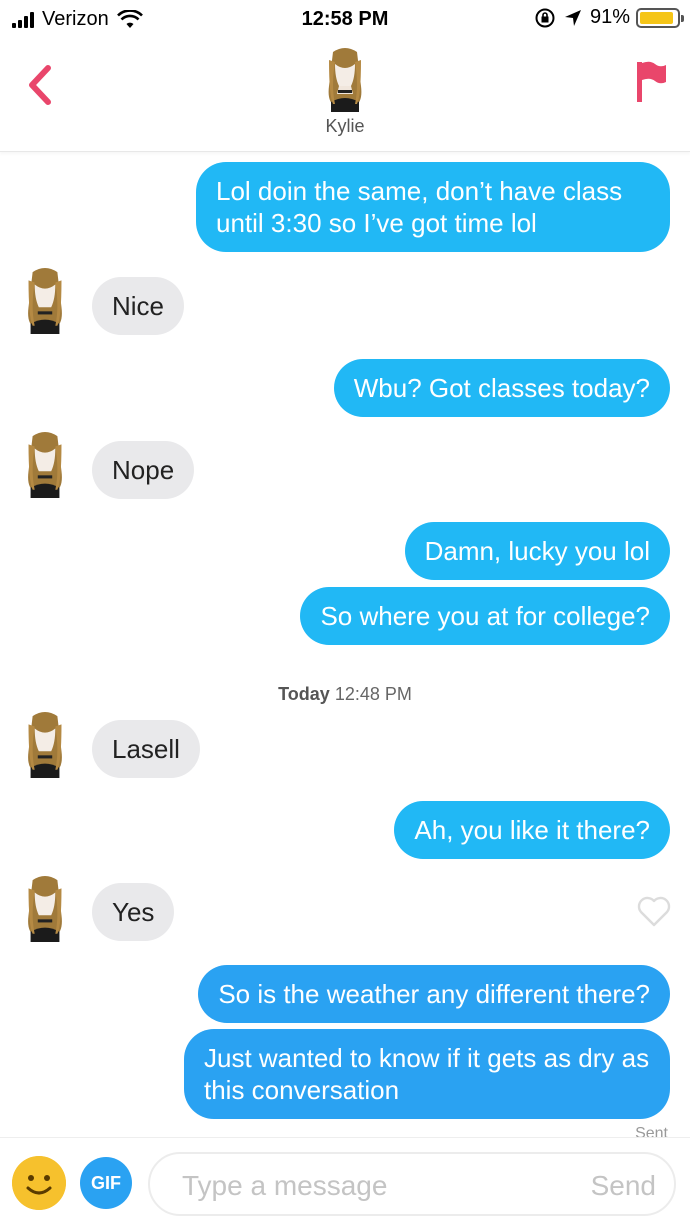  What do you see at coordinates (304, 694) in the screenshot?
I see `timestamp-day: Today` at bounding box center [304, 694].